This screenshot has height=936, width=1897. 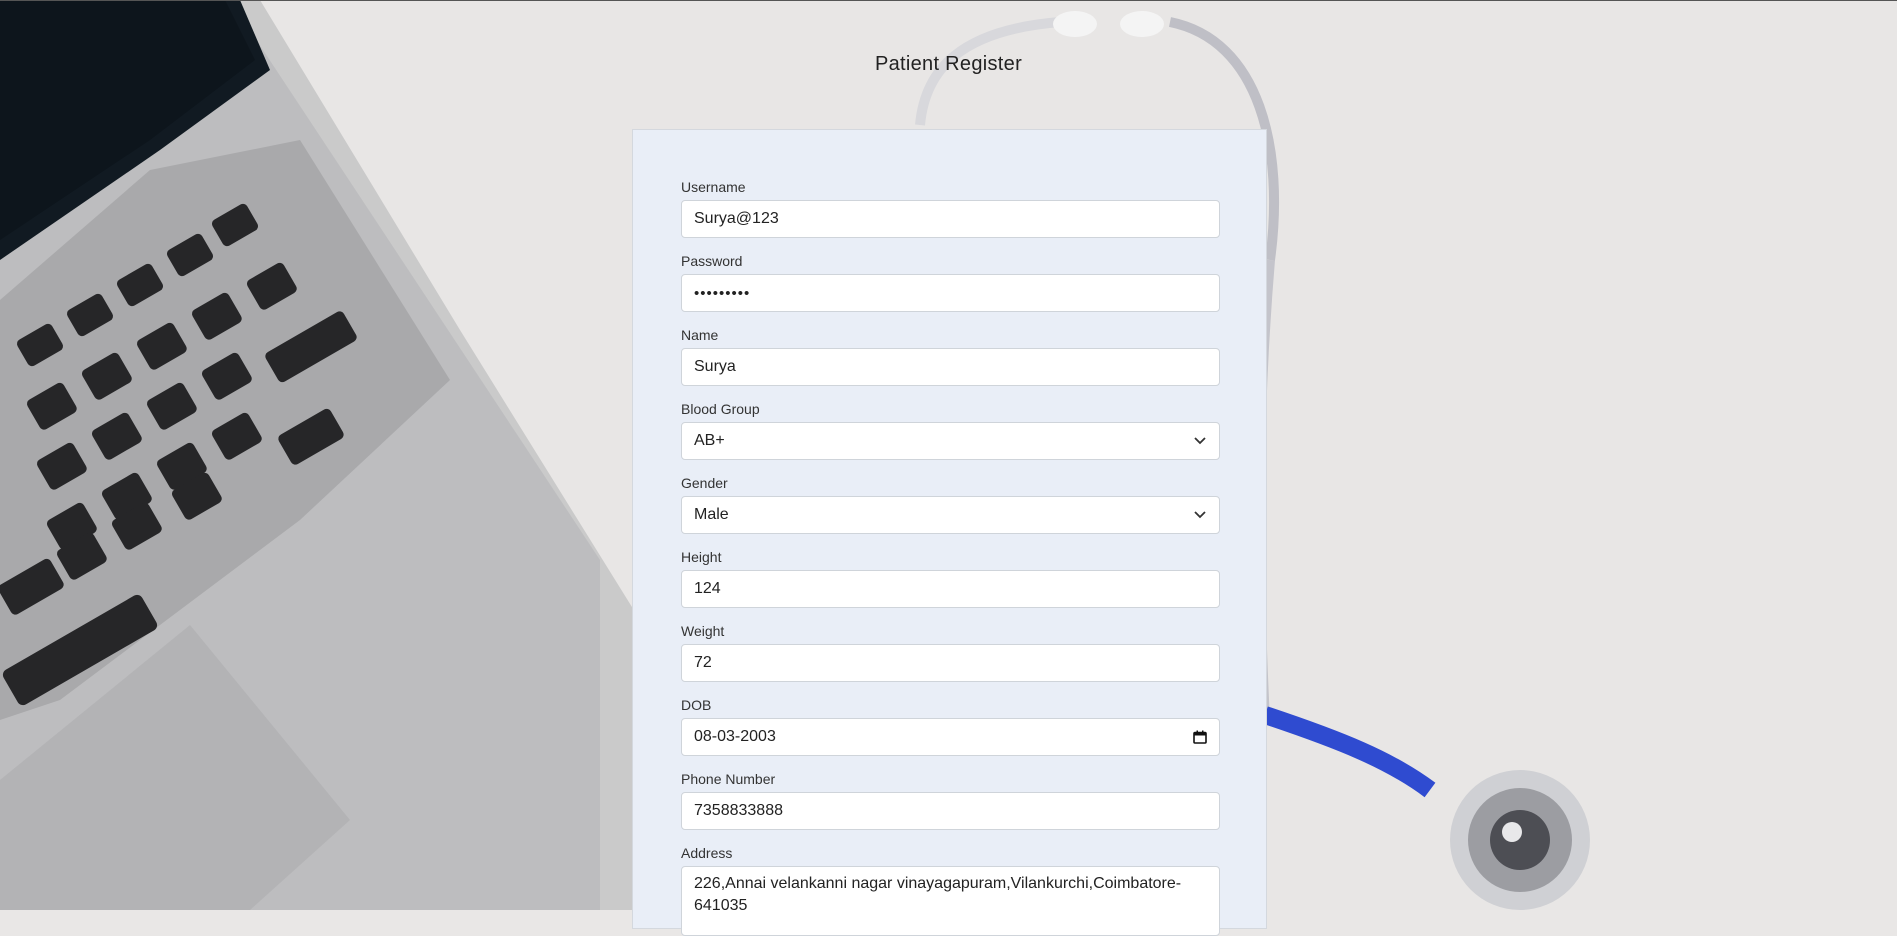 I want to click on gender-select: Male, so click(x=950, y=515).